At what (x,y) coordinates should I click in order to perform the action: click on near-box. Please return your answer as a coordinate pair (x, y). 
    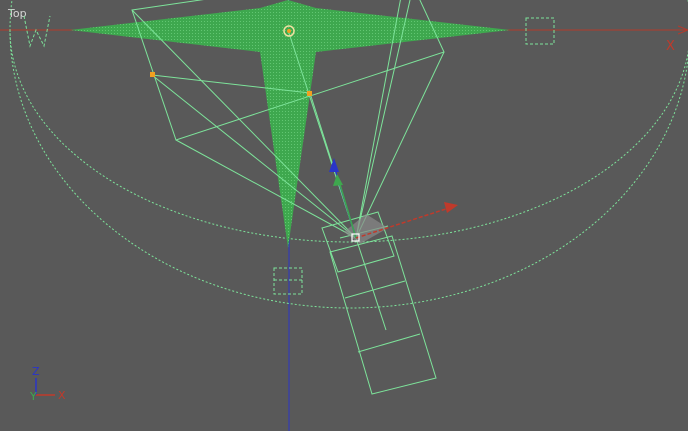
    Looking at the image, I should click on (288, 281).